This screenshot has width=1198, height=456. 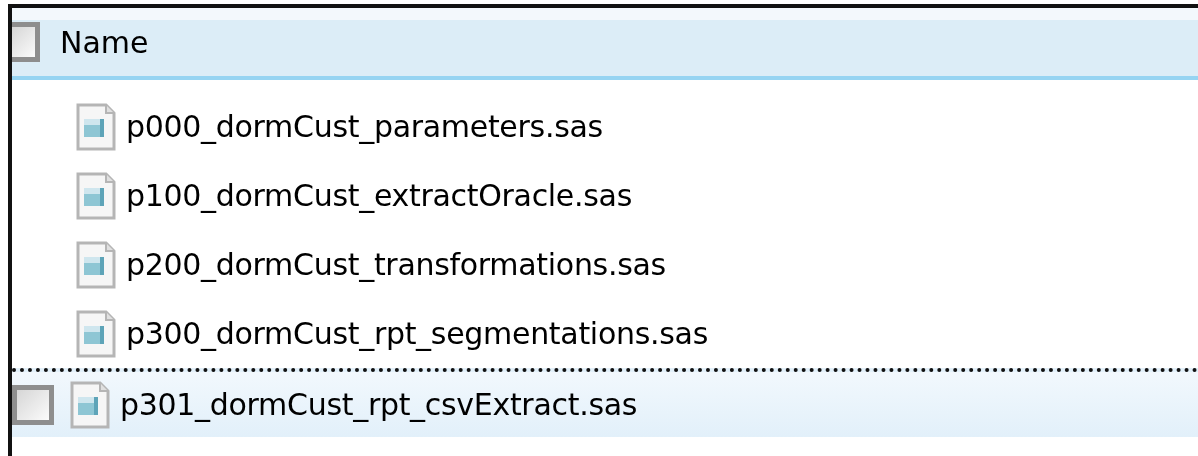 What do you see at coordinates (396, 264) in the screenshot?
I see `file-name: p200_dormCust_transformations.sas` at bounding box center [396, 264].